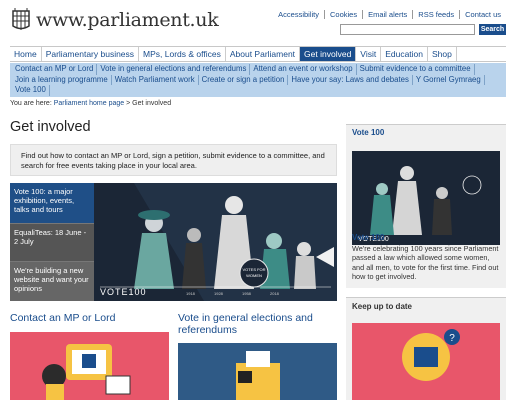 Image resolution: width=512 pixels, height=400 pixels. What do you see at coordinates (123, 292) in the screenshot?
I see `svg-text: VOTE100` at bounding box center [123, 292].